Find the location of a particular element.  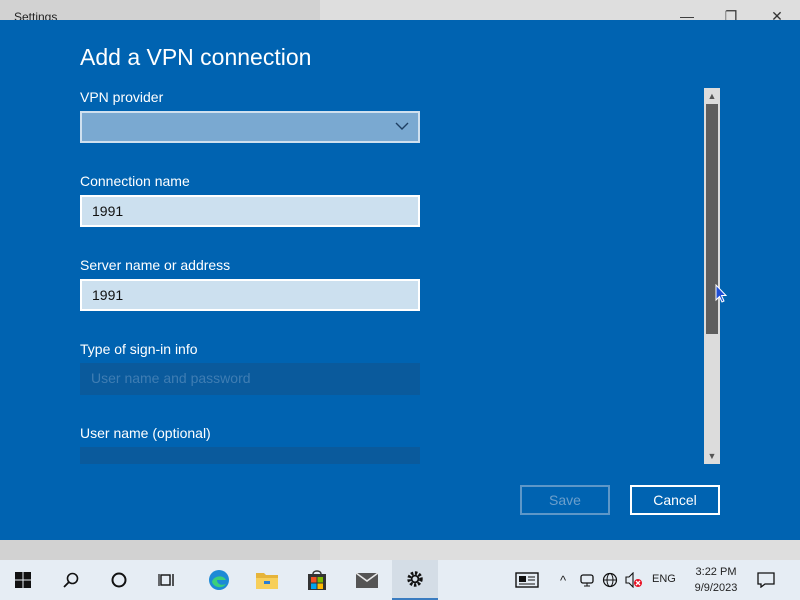

scroll-up-button: ▲ is located at coordinates (712, 96).